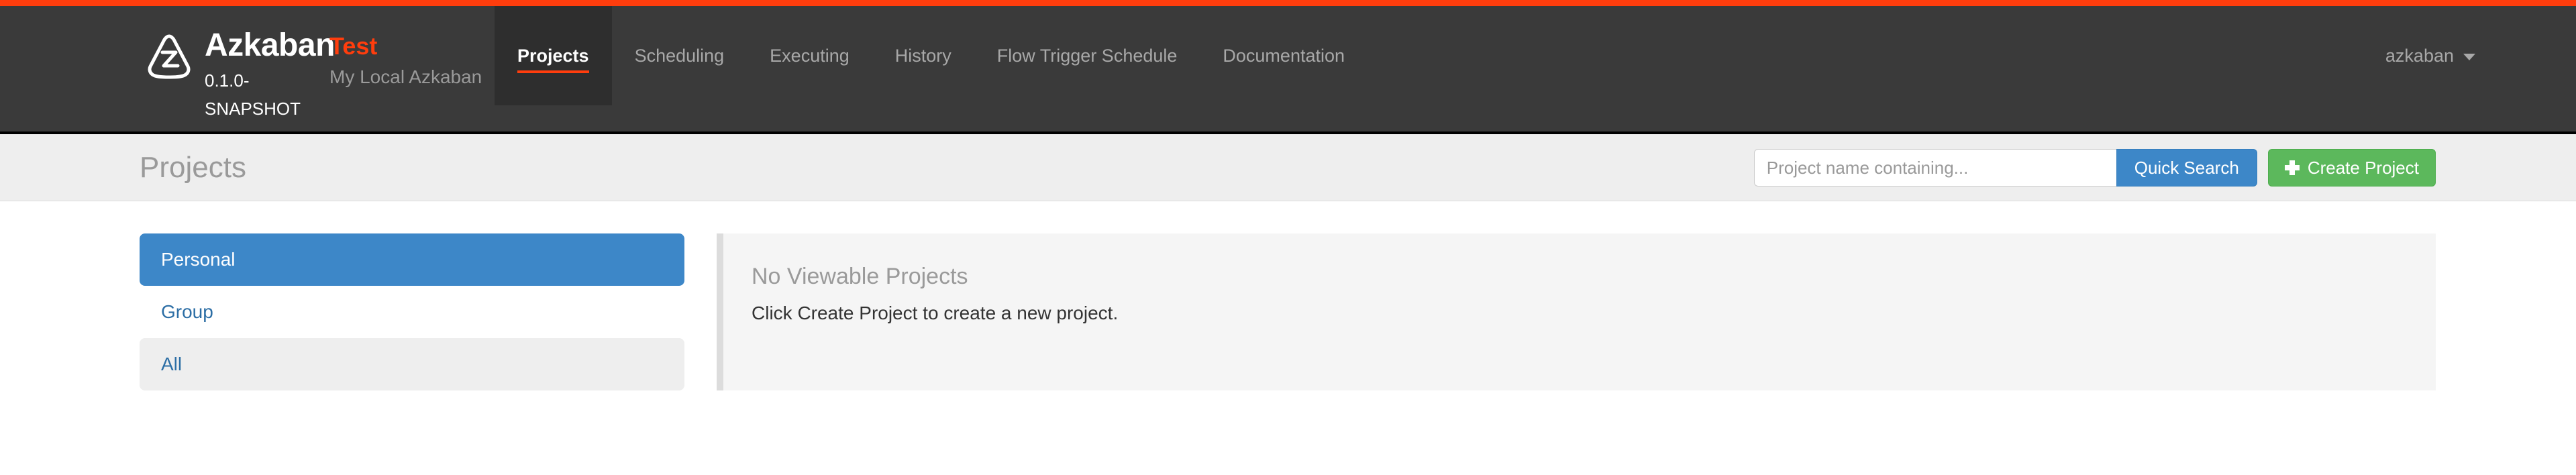 The height and width of the screenshot is (475, 2576). Describe the element at coordinates (1087, 55) in the screenshot. I see `nav-item-flow-trigger-schedule: Flow Trigger Schedule` at that location.